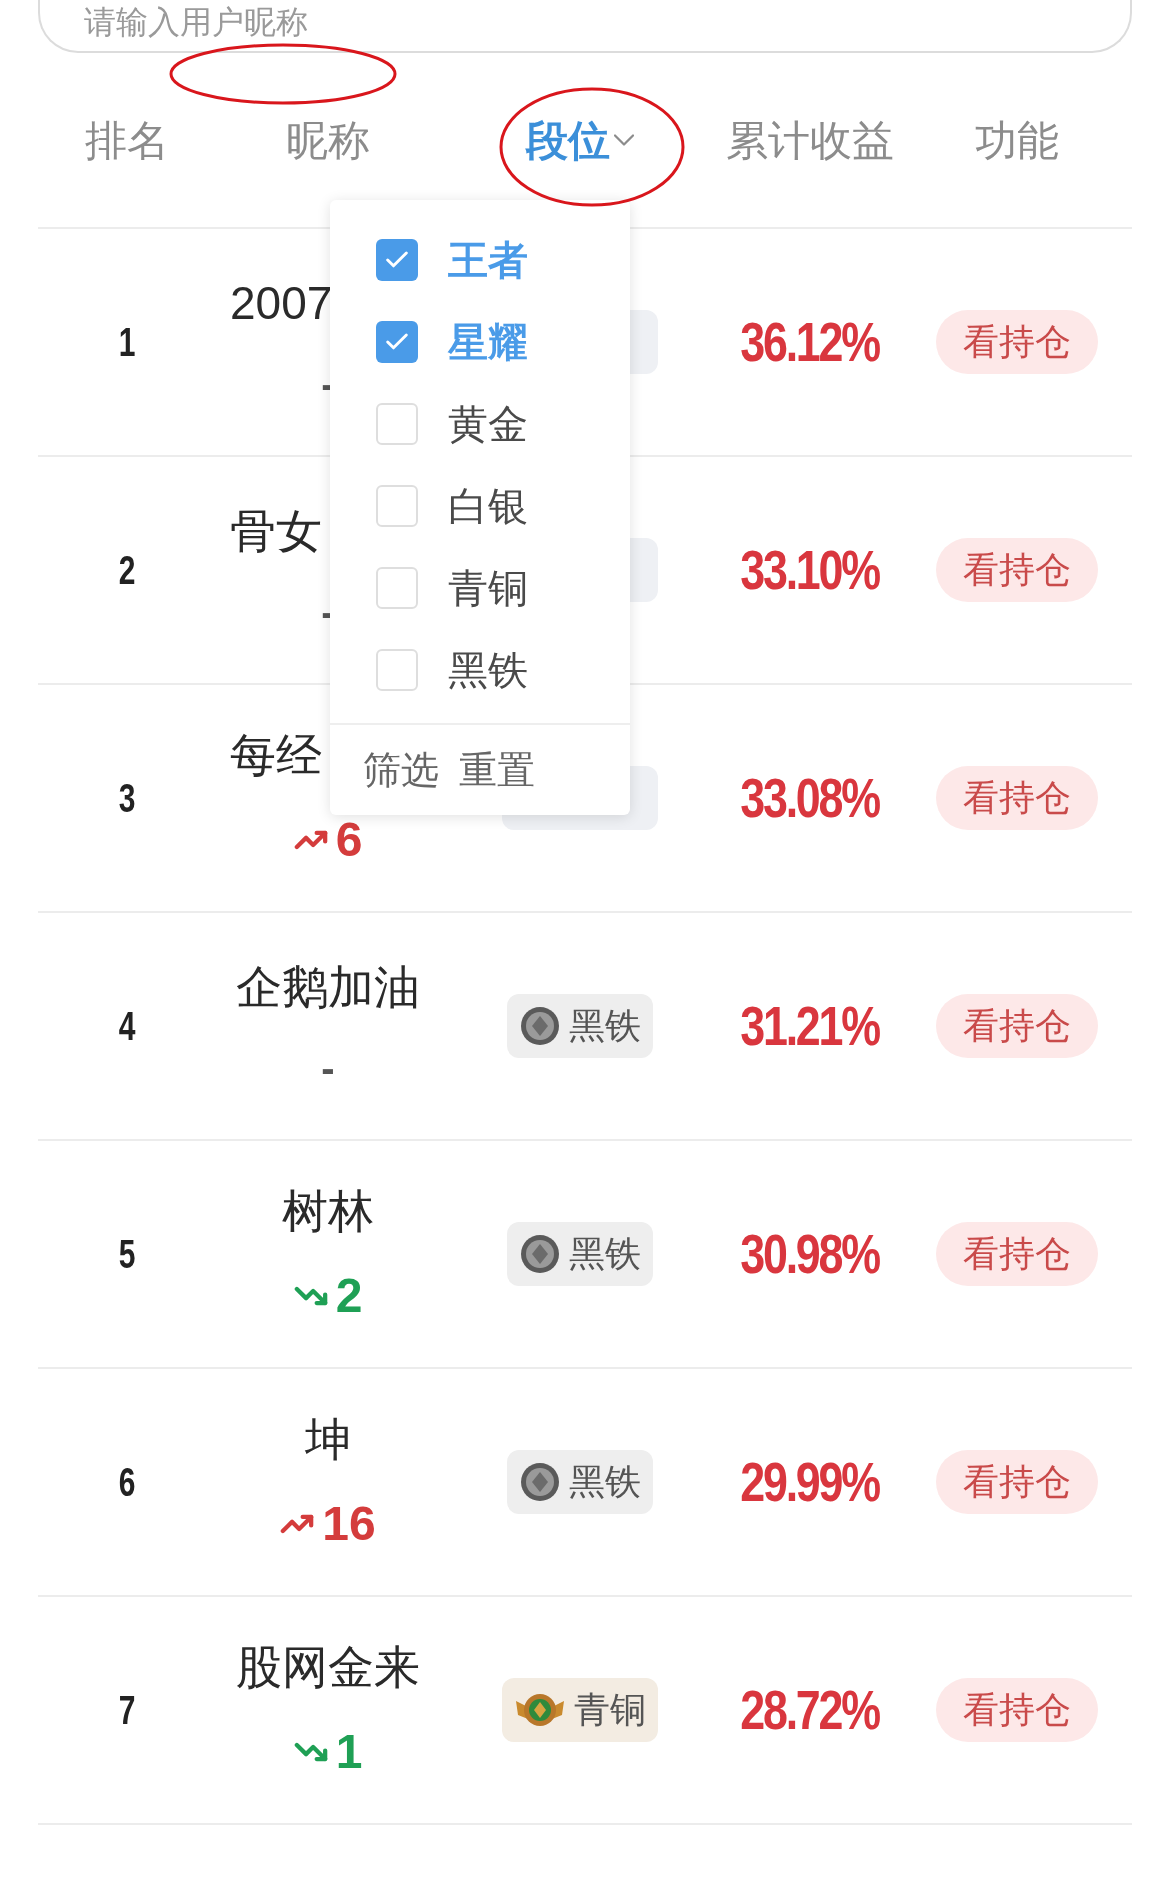 The image size is (1170, 1891). What do you see at coordinates (401, 770) in the screenshot?
I see `filter-action-button: 筛选` at bounding box center [401, 770].